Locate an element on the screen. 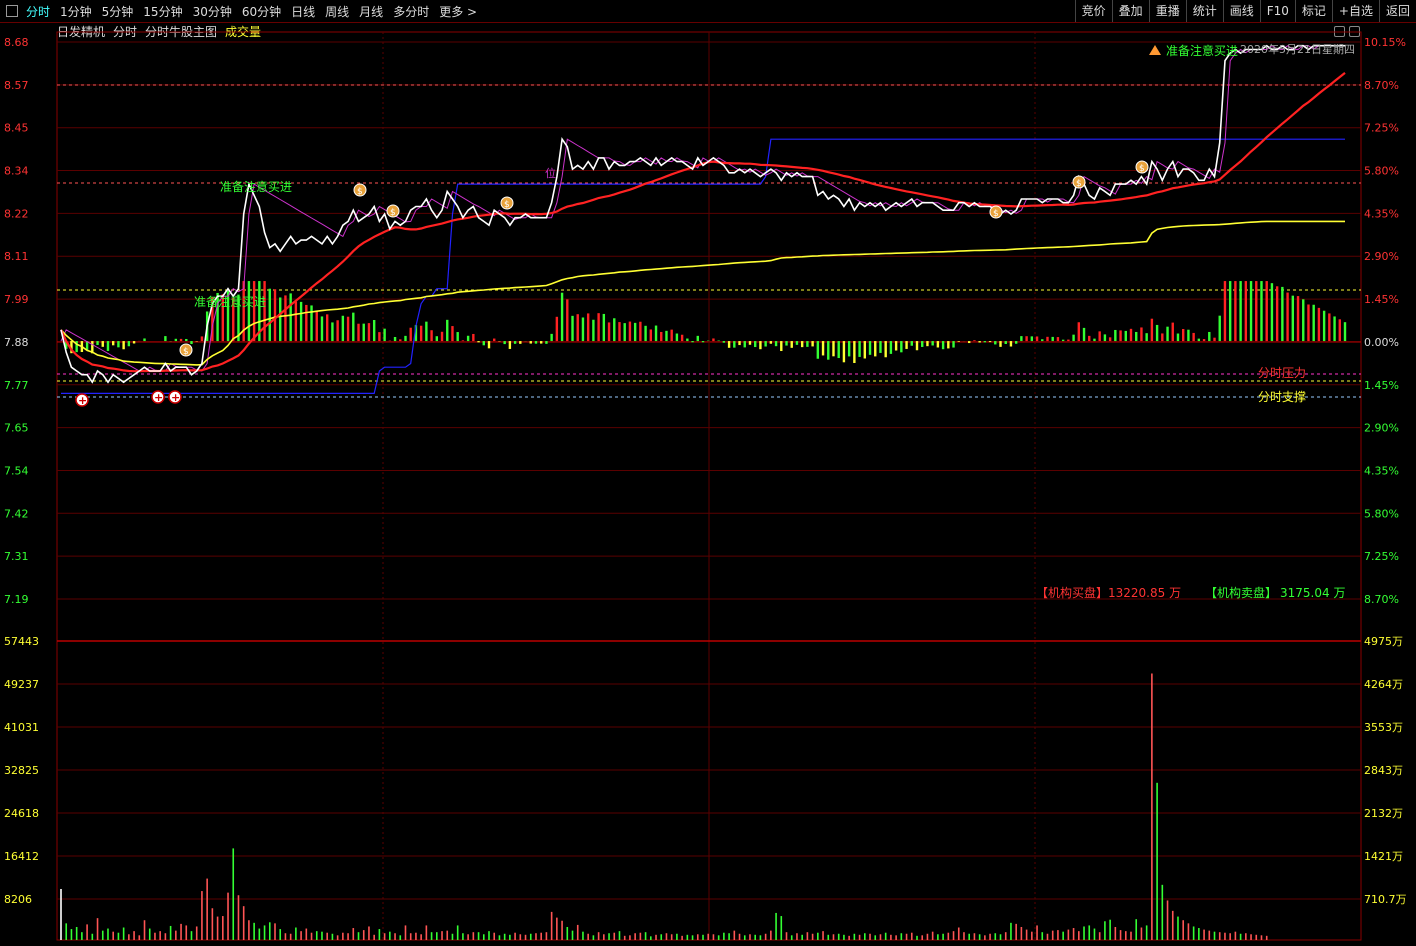 The image size is (1416, 946). tab-5: 60分钟 is located at coordinates (261, 11).